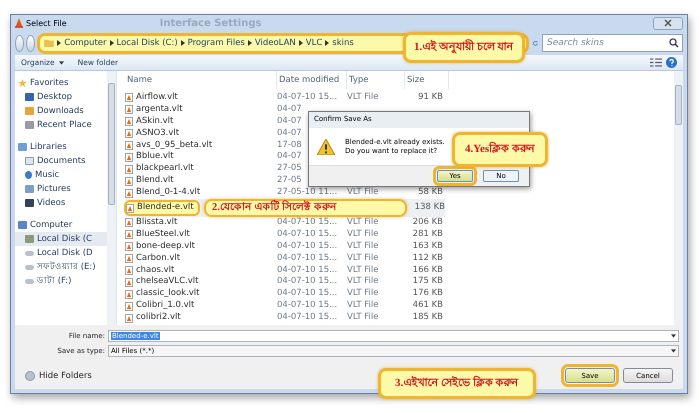 The image size is (700, 413). Describe the element at coordinates (155, 181) in the screenshot. I see `file-name: Blend.vlt` at that location.